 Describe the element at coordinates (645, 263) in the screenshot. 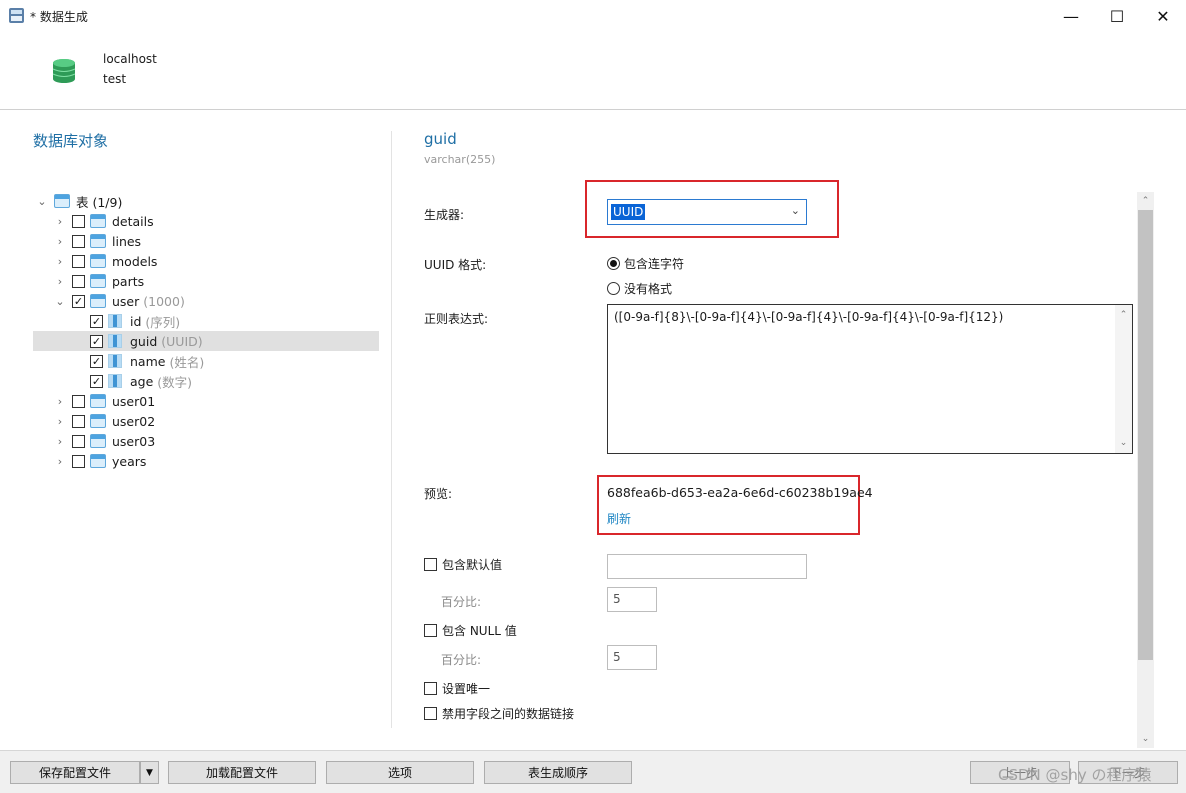

I see `radio-with-hyphens: 包含连字符` at that location.